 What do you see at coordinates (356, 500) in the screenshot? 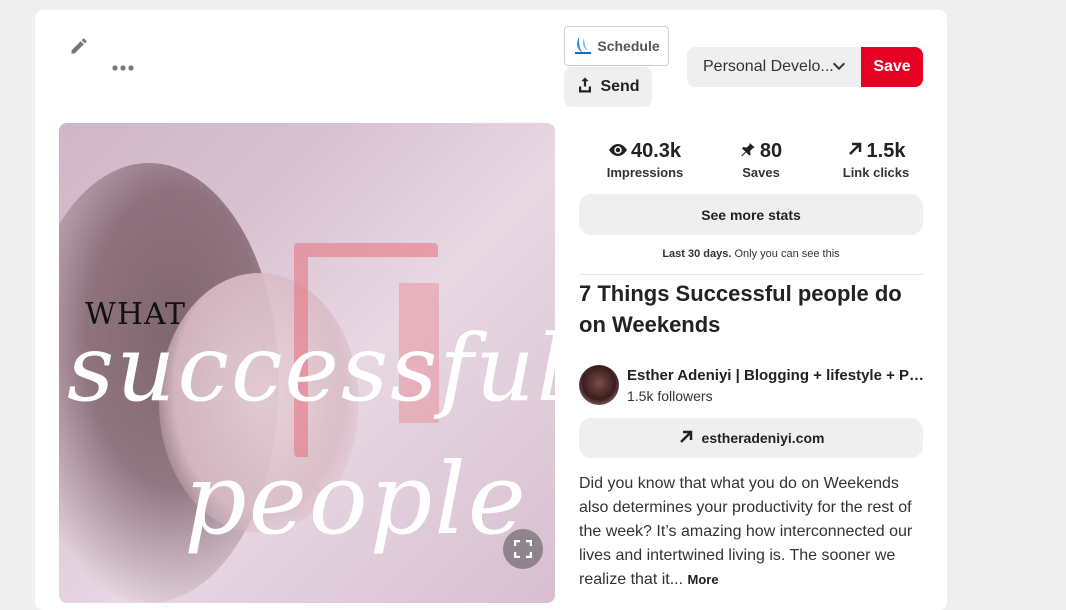
I see `image-text-people: people` at bounding box center [356, 500].